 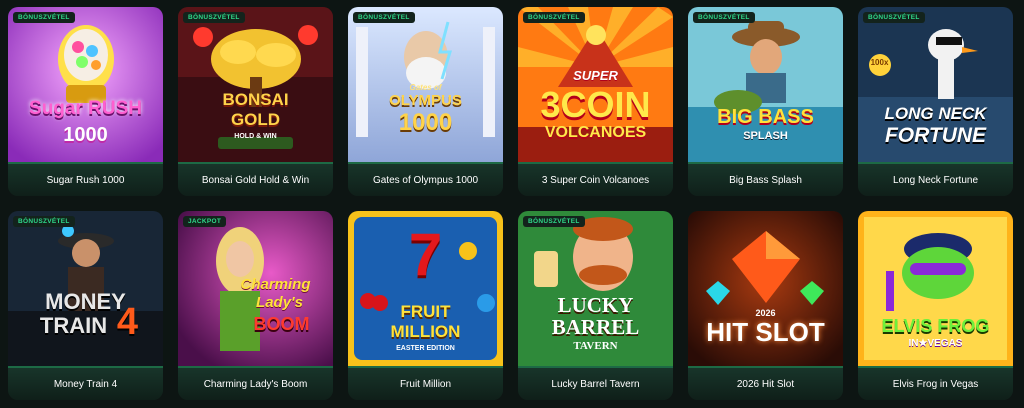 What do you see at coordinates (595, 75) in the screenshot?
I see `game-logo-line: SUPER` at bounding box center [595, 75].